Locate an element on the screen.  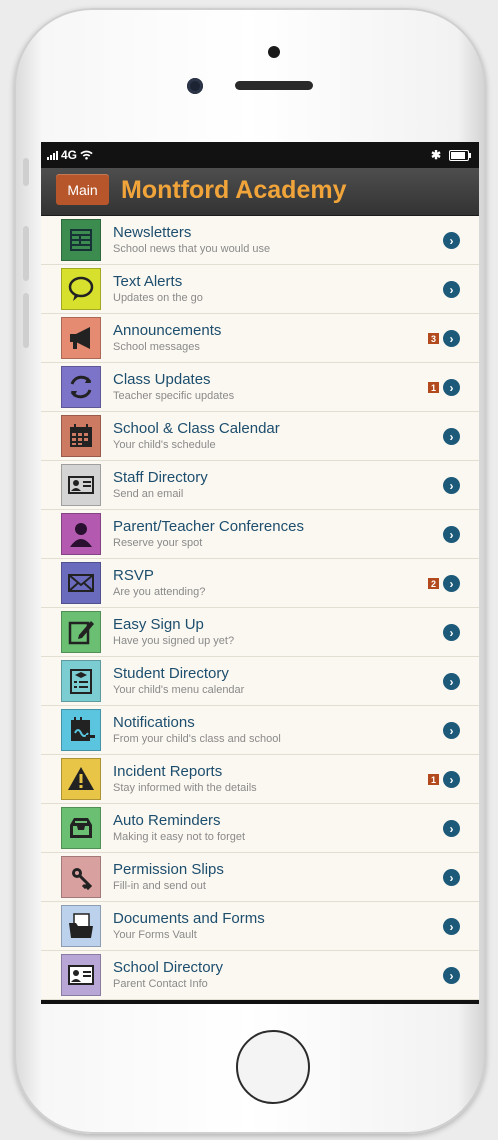
notepad-icon is located at coordinates (83, 729).